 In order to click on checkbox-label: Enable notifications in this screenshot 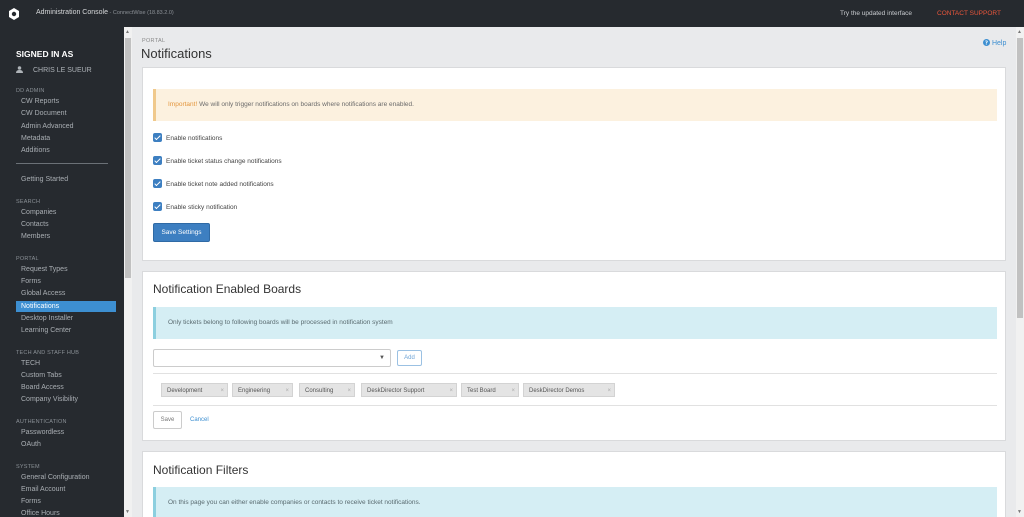, I will do `click(194, 138)`.